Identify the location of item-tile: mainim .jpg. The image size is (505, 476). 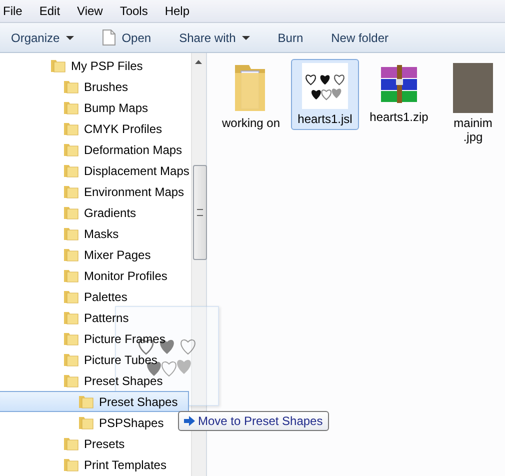
(472, 103).